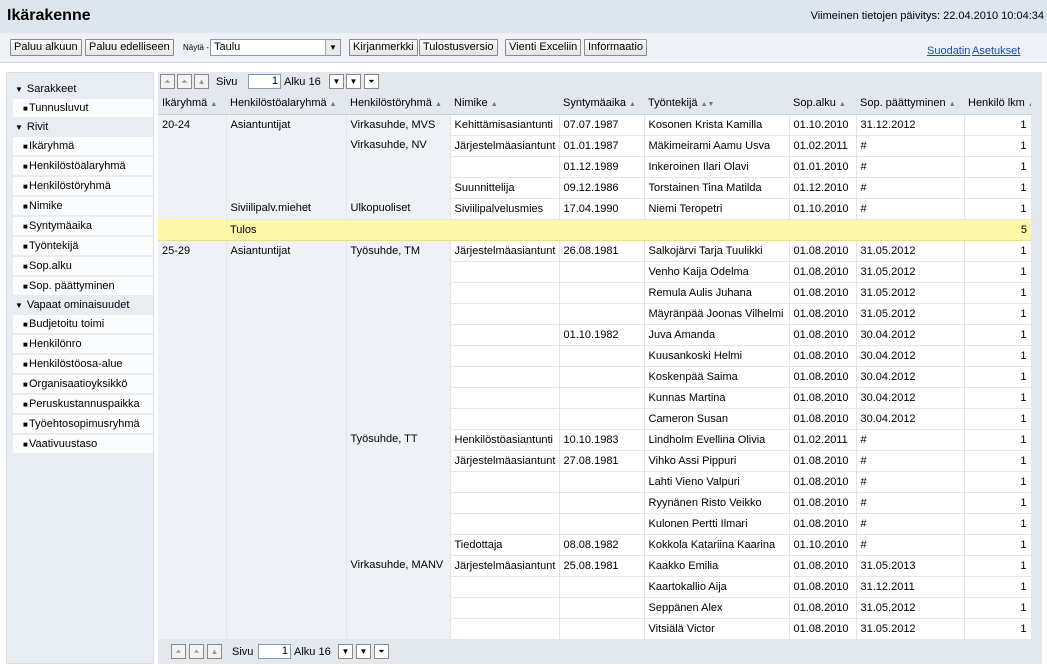  Describe the element at coordinates (83, 226) in the screenshot. I see `sidebar-item-syntymaaika: ■ Syntymäaika` at that location.